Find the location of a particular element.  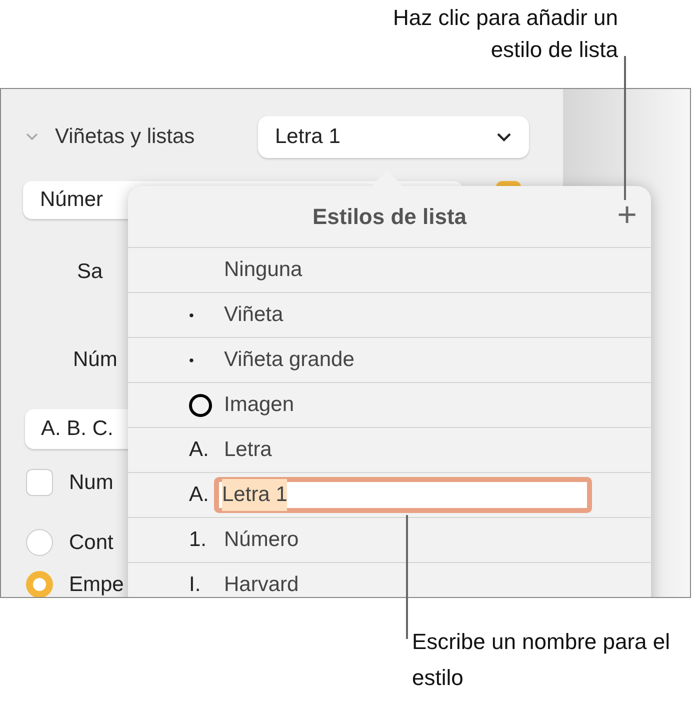

field-label: Núm is located at coordinates (95, 360).